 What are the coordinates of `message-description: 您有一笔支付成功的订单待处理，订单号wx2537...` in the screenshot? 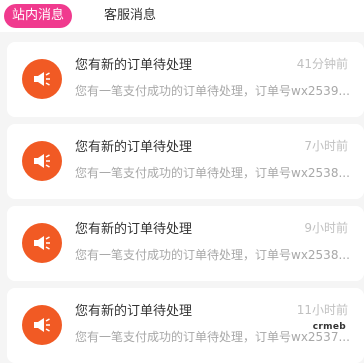 It's located at (212, 336).